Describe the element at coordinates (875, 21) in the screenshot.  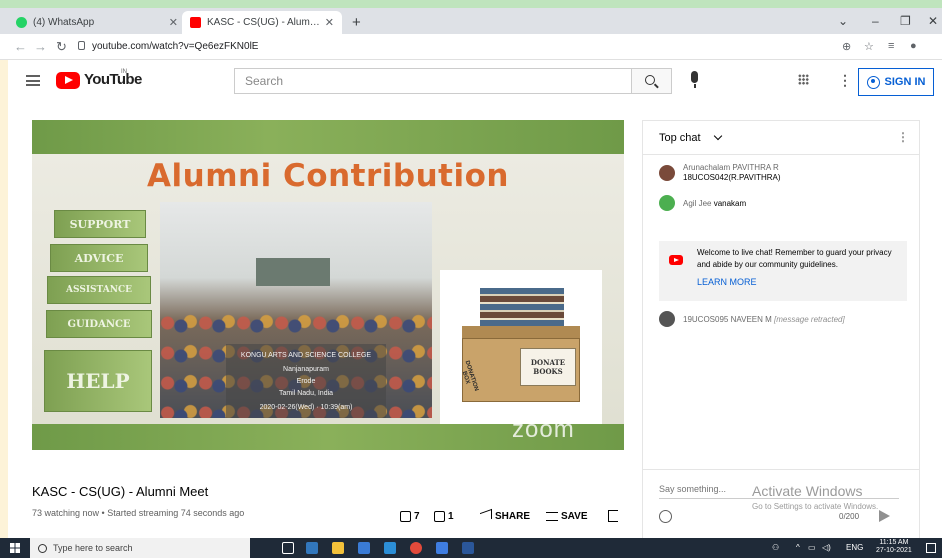
I see `minimize-button: –` at that location.